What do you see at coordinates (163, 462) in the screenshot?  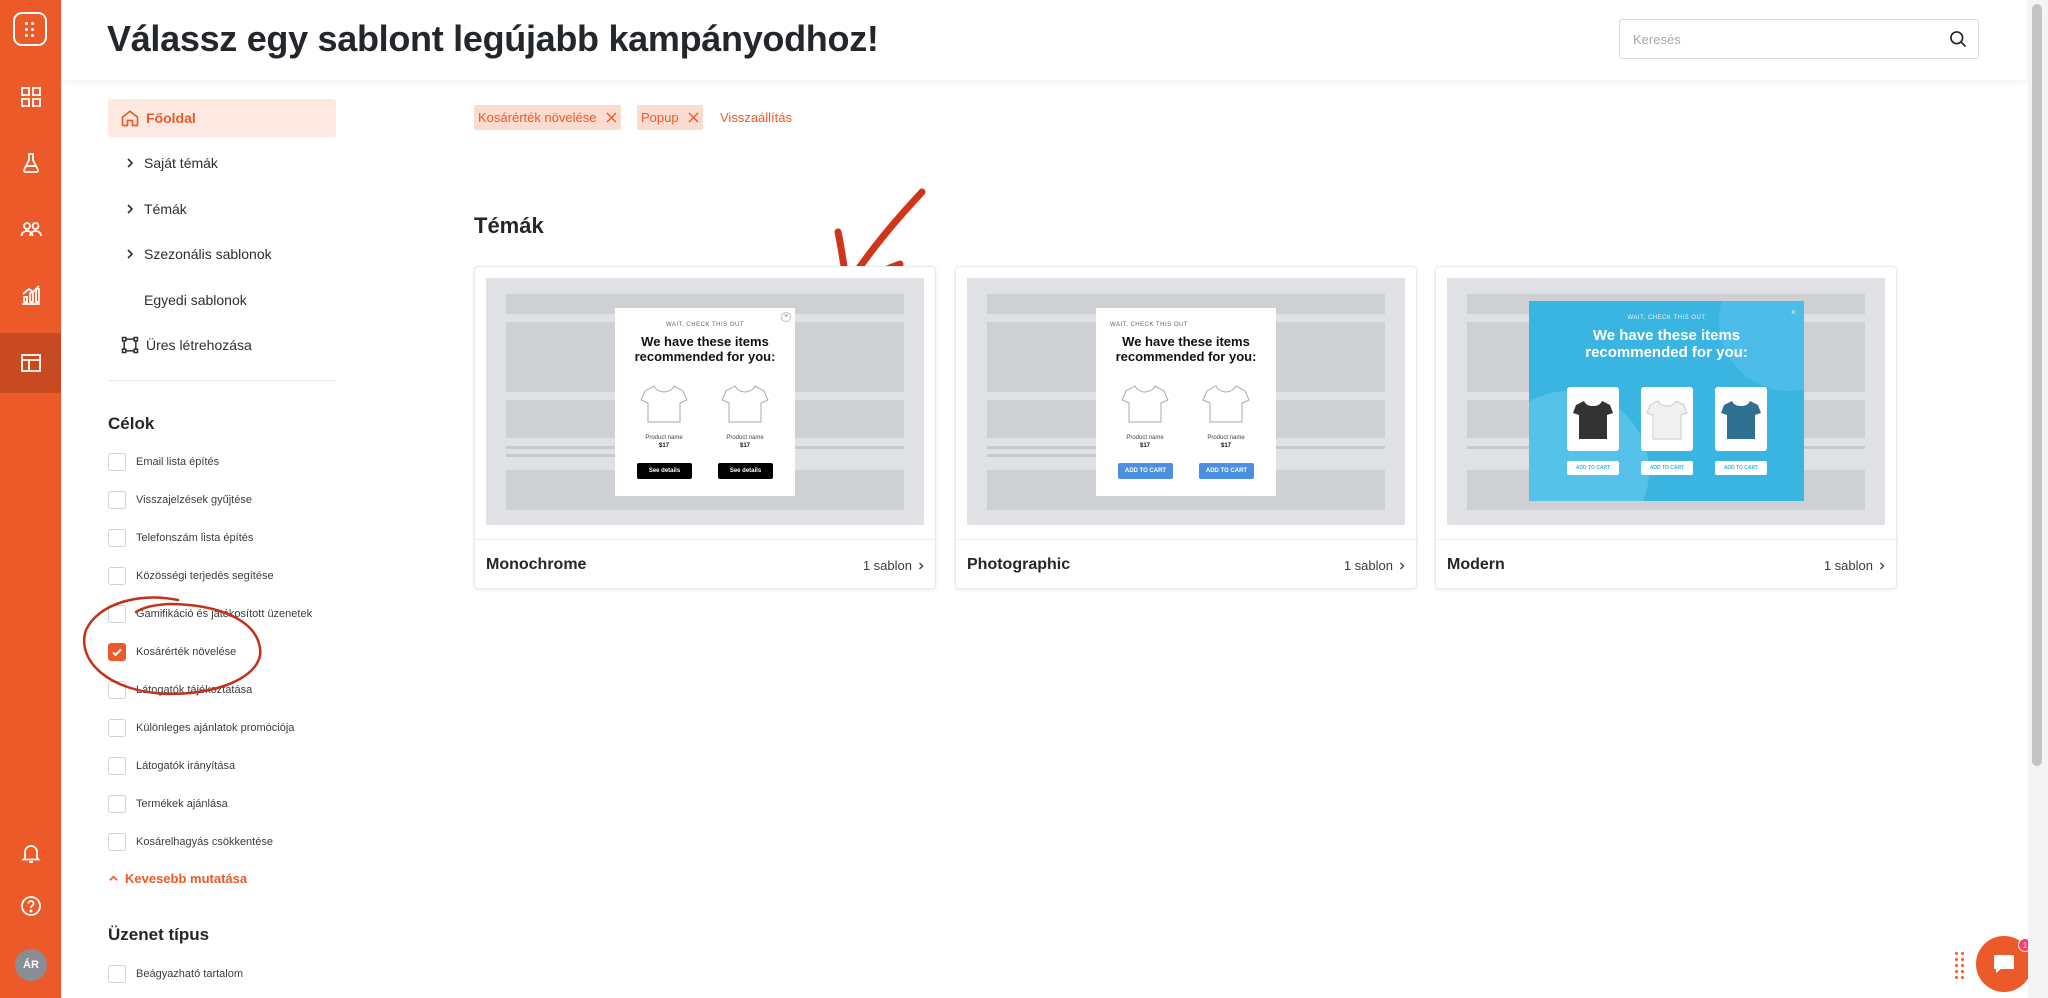 I see `goal-email-list: Email lista építés` at bounding box center [163, 462].